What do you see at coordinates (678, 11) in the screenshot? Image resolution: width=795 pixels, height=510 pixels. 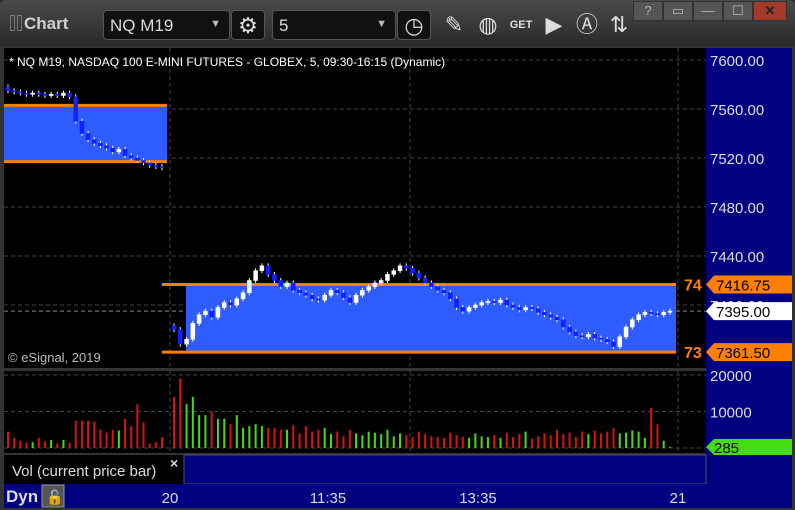 I see `window-menu-icon: ▭` at bounding box center [678, 11].